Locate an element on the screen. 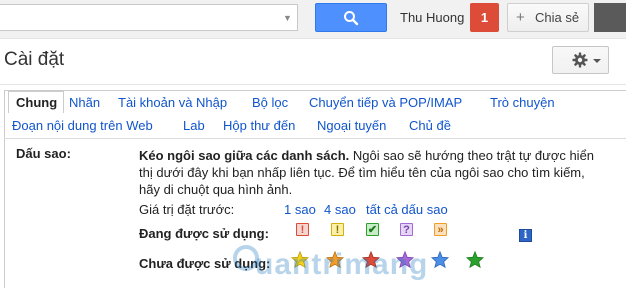 The image size is (626, 288). stars-description-bold: Kéo ngôi sao giữa các danh sách. is located at coordinates (244, 155).